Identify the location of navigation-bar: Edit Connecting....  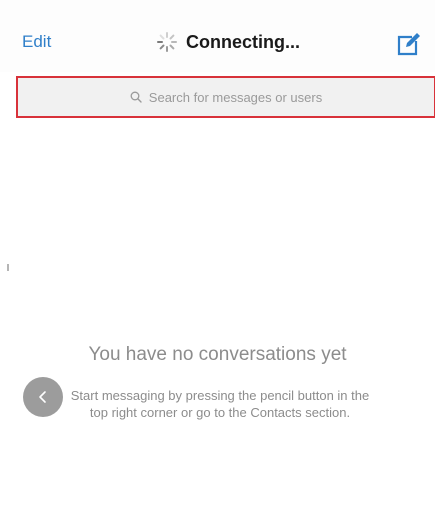
(217, 36).